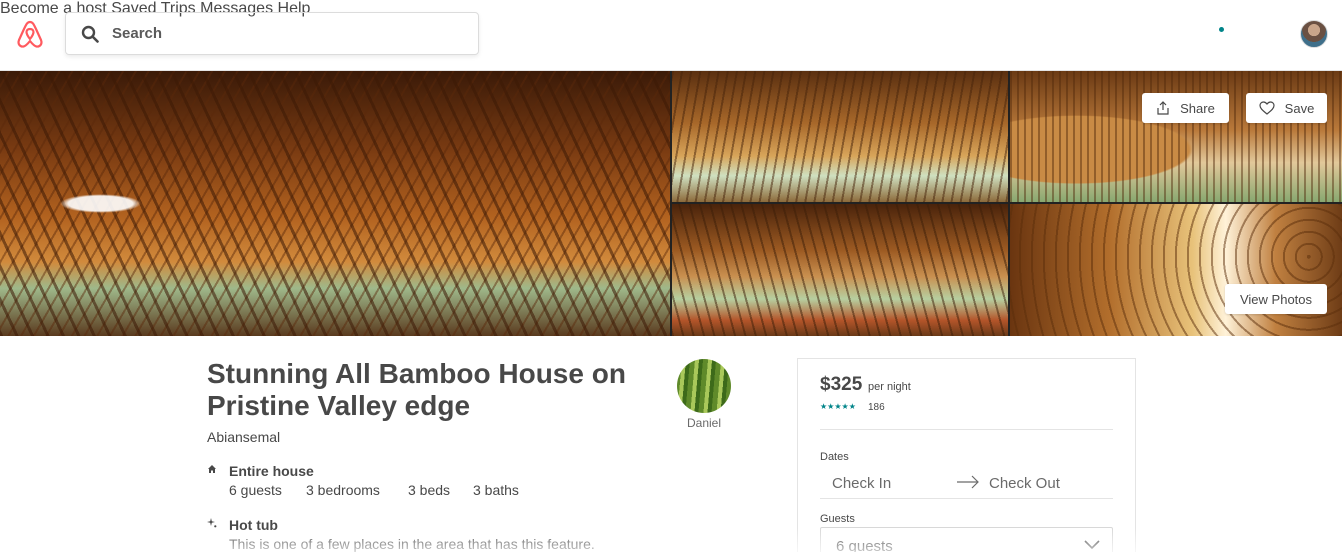  Describe the element at coordinates (212, 524) in the screenshot. I see `sparkle-icon` at that location.